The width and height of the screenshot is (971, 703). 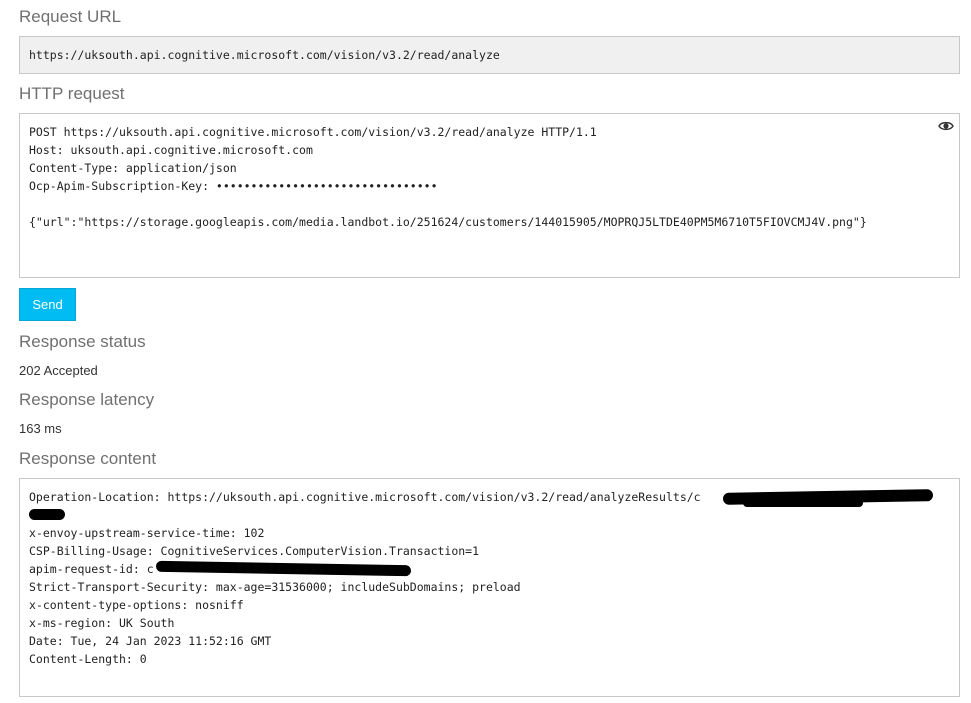 I want to click on response-content-heading: Response content, so click(x=88, y=458).